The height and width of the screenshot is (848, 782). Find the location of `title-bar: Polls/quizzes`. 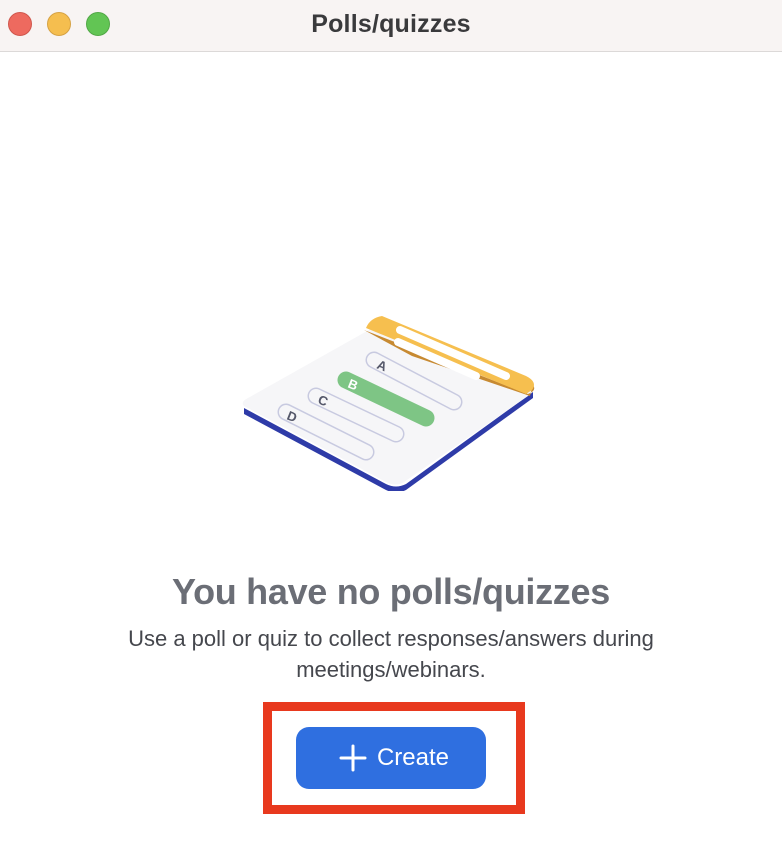

title-bar: Polls/quizzes is located at coordinates (391, 26).